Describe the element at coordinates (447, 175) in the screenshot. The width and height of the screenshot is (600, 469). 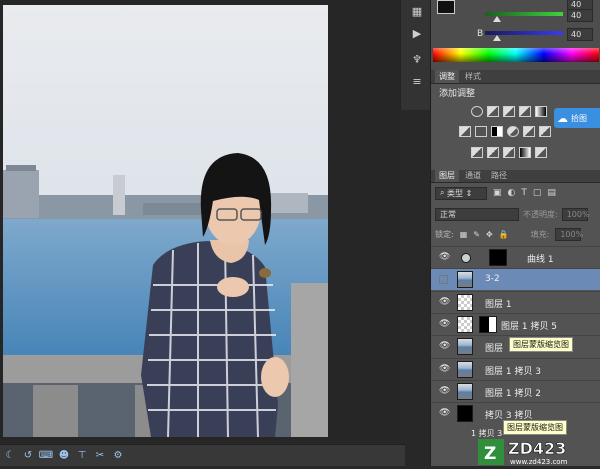
I see `tab-layers: 图层` at that location.